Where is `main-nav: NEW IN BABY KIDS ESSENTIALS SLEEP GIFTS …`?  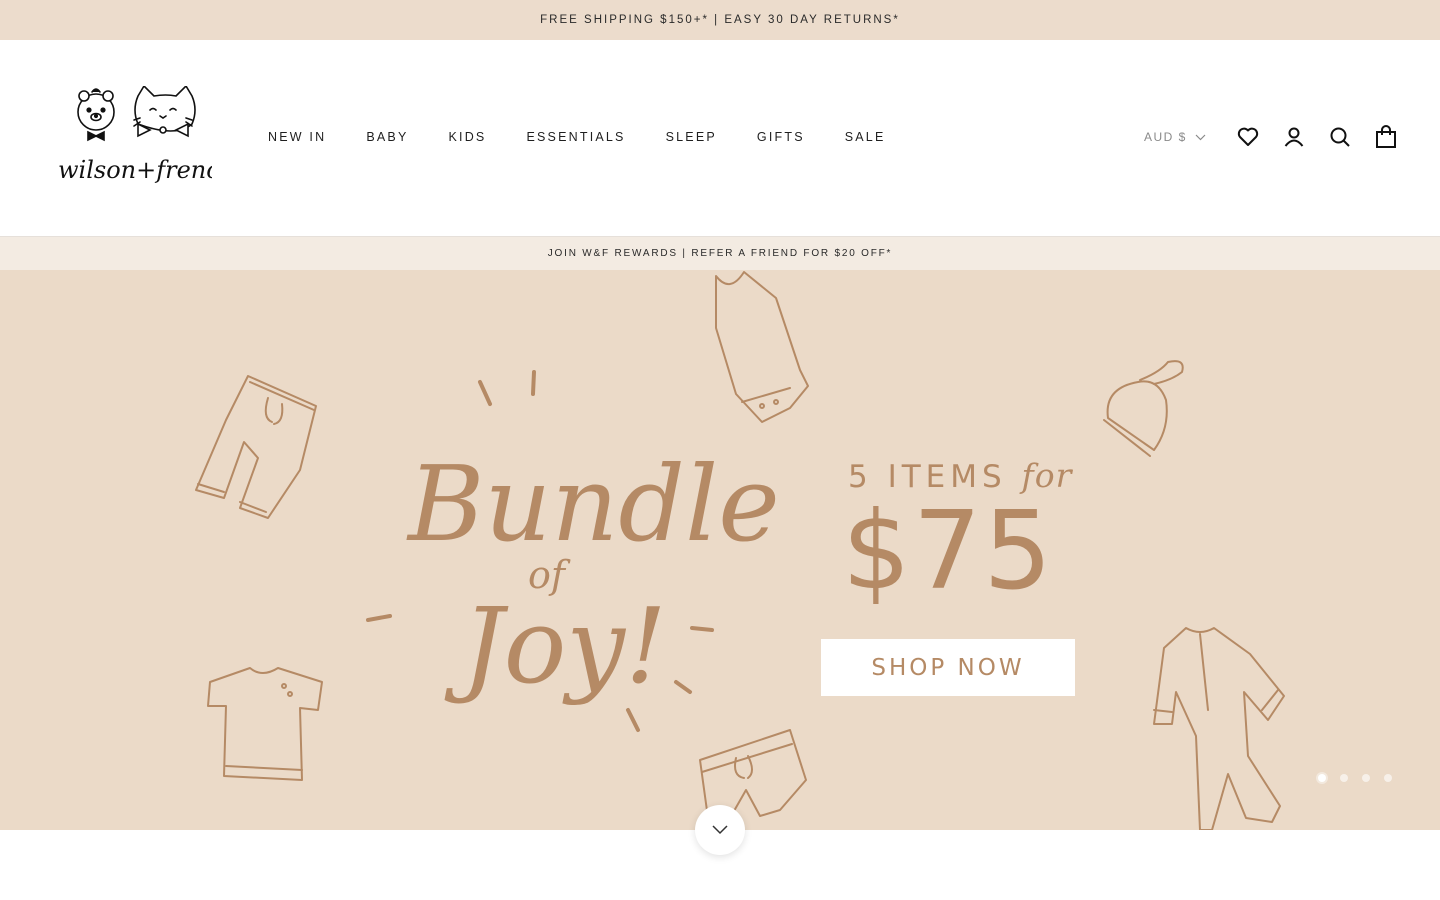 main-nav: NEW IN BABY KIDS ESSENTIALS SLEEP GIFTS … is located at coordinates (597, 137).